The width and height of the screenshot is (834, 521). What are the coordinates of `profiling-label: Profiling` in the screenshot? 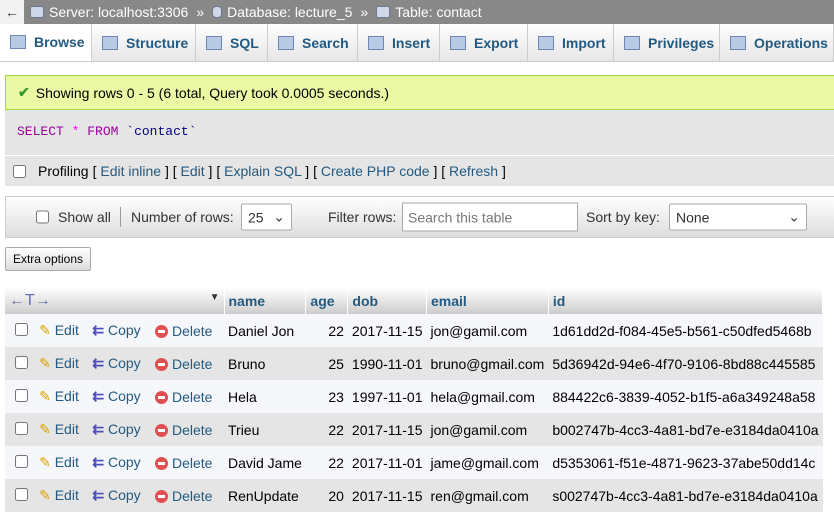 It's located at (63, 171).